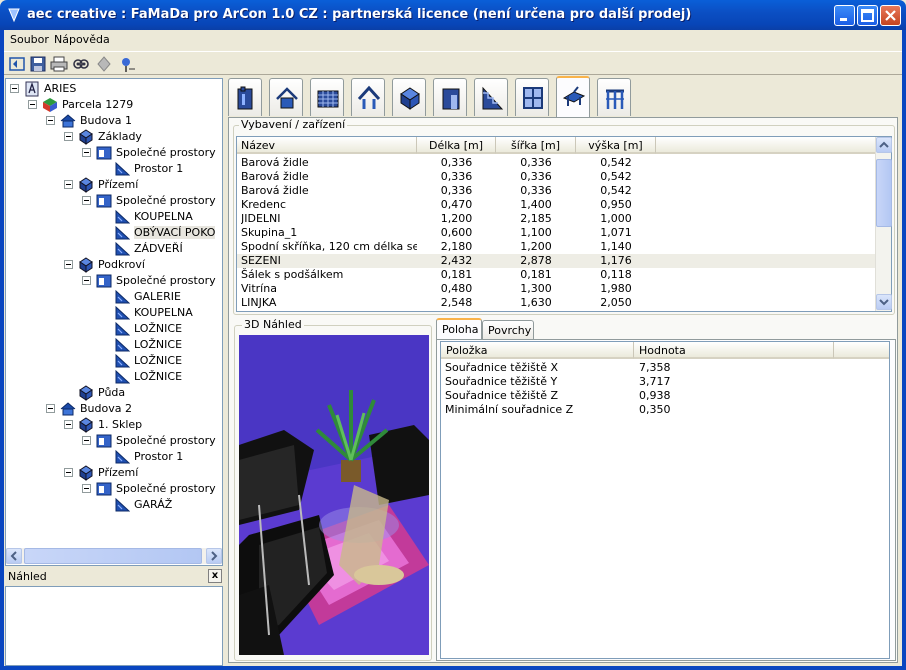 This screenshot has height=670, width=906. Describe the element at coordinates (557, 275) in the screenshot. I see `equipment-row: Šálek s podšálkem 0,181 0,181 0,118` at that location.